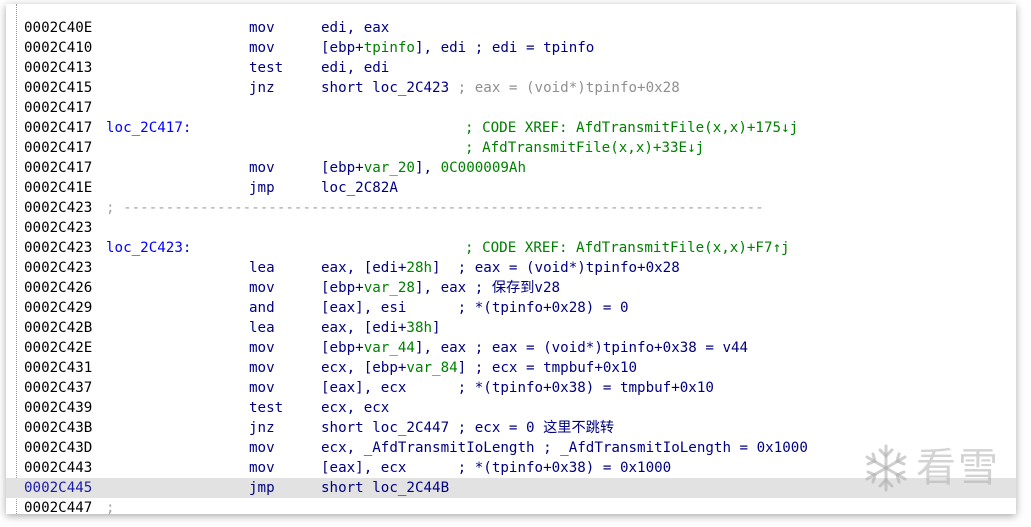 This screenshot has height=527, width=1031. I want to click on operand-text: ],, so click(427, 168).